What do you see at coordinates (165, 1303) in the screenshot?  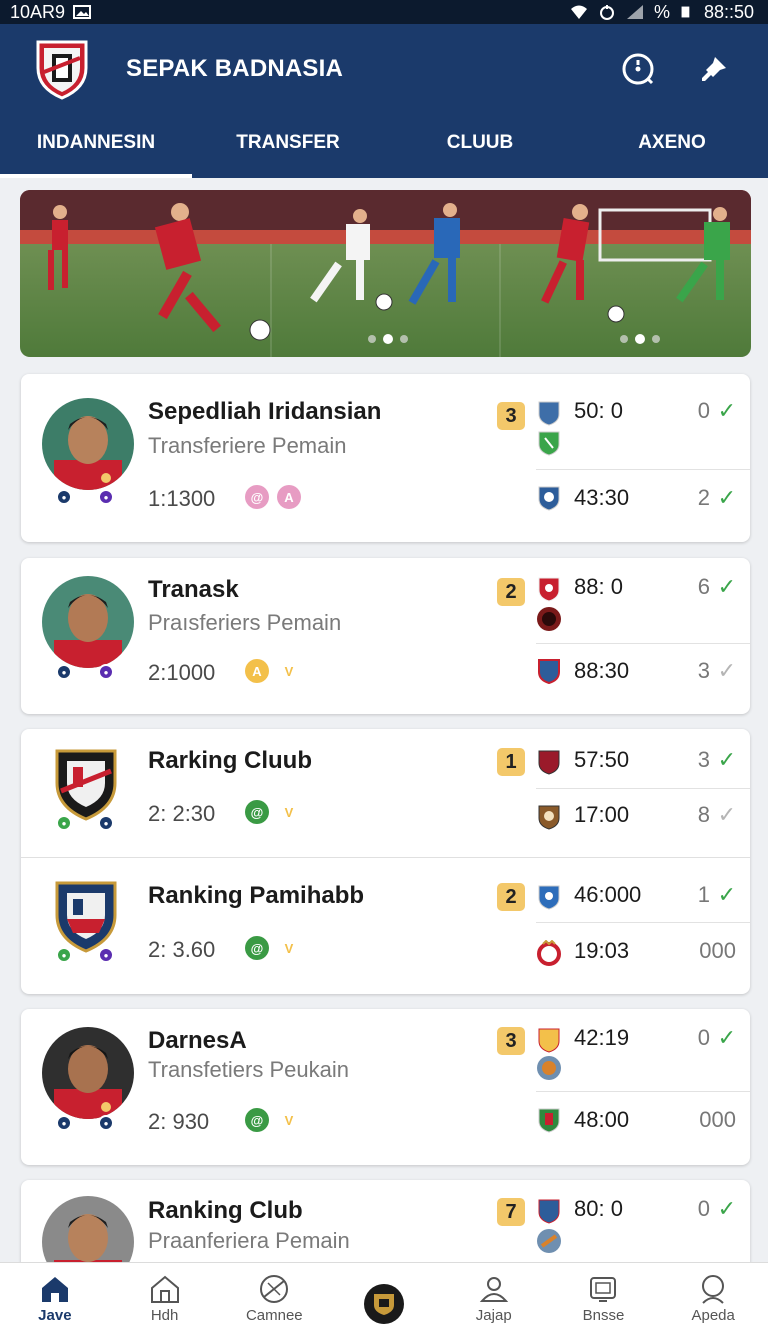 I see `nav-hdh: Hdh` at bounding box center [165, 1303].